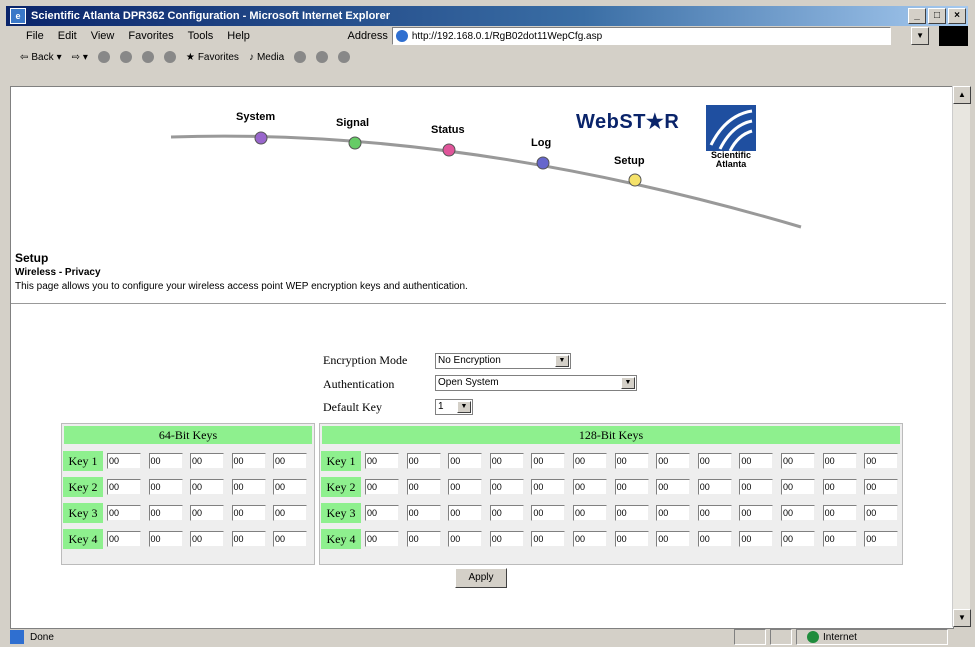 This screenshot has height=647, width=975. What do you see at coordinates (448, 130) in the screenshot?
I see `nav-status: Status` at bounding box center [448, 130].